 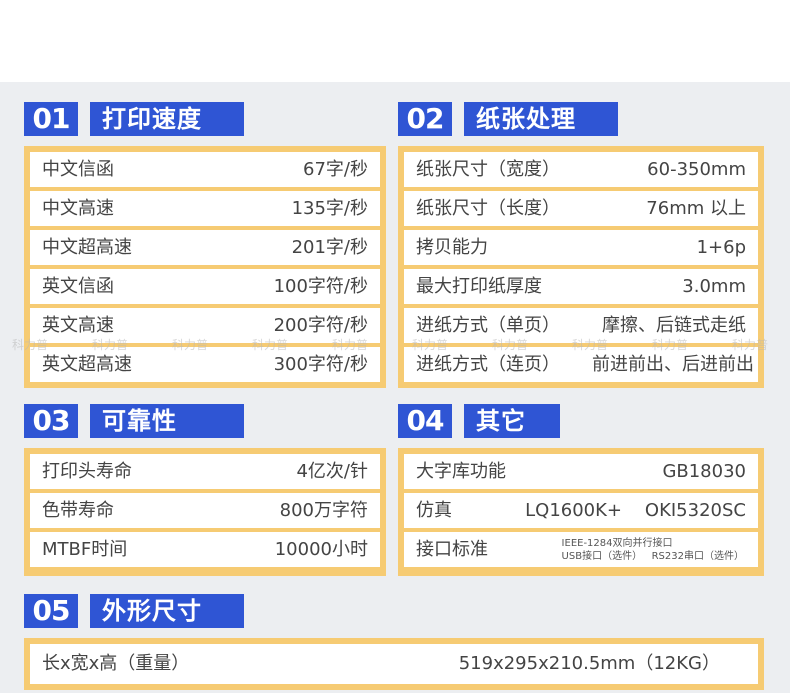 I want to click on table-row: 色带寿命 800万字符, so click(x=205, y=510).